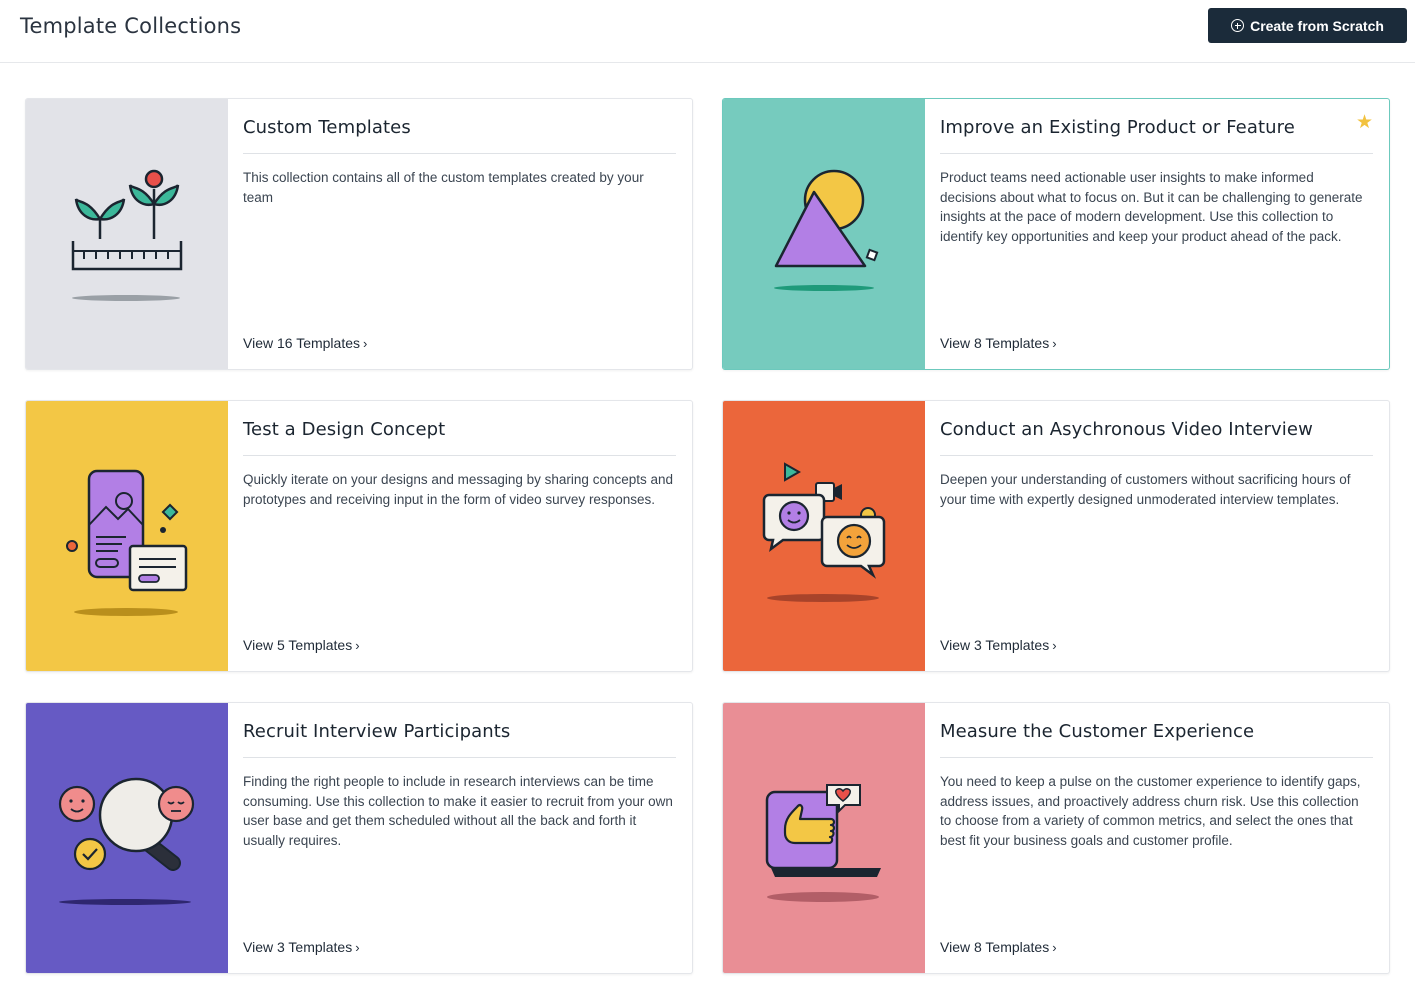  I want to click on plants-ruler-icon, so click(127, 235).